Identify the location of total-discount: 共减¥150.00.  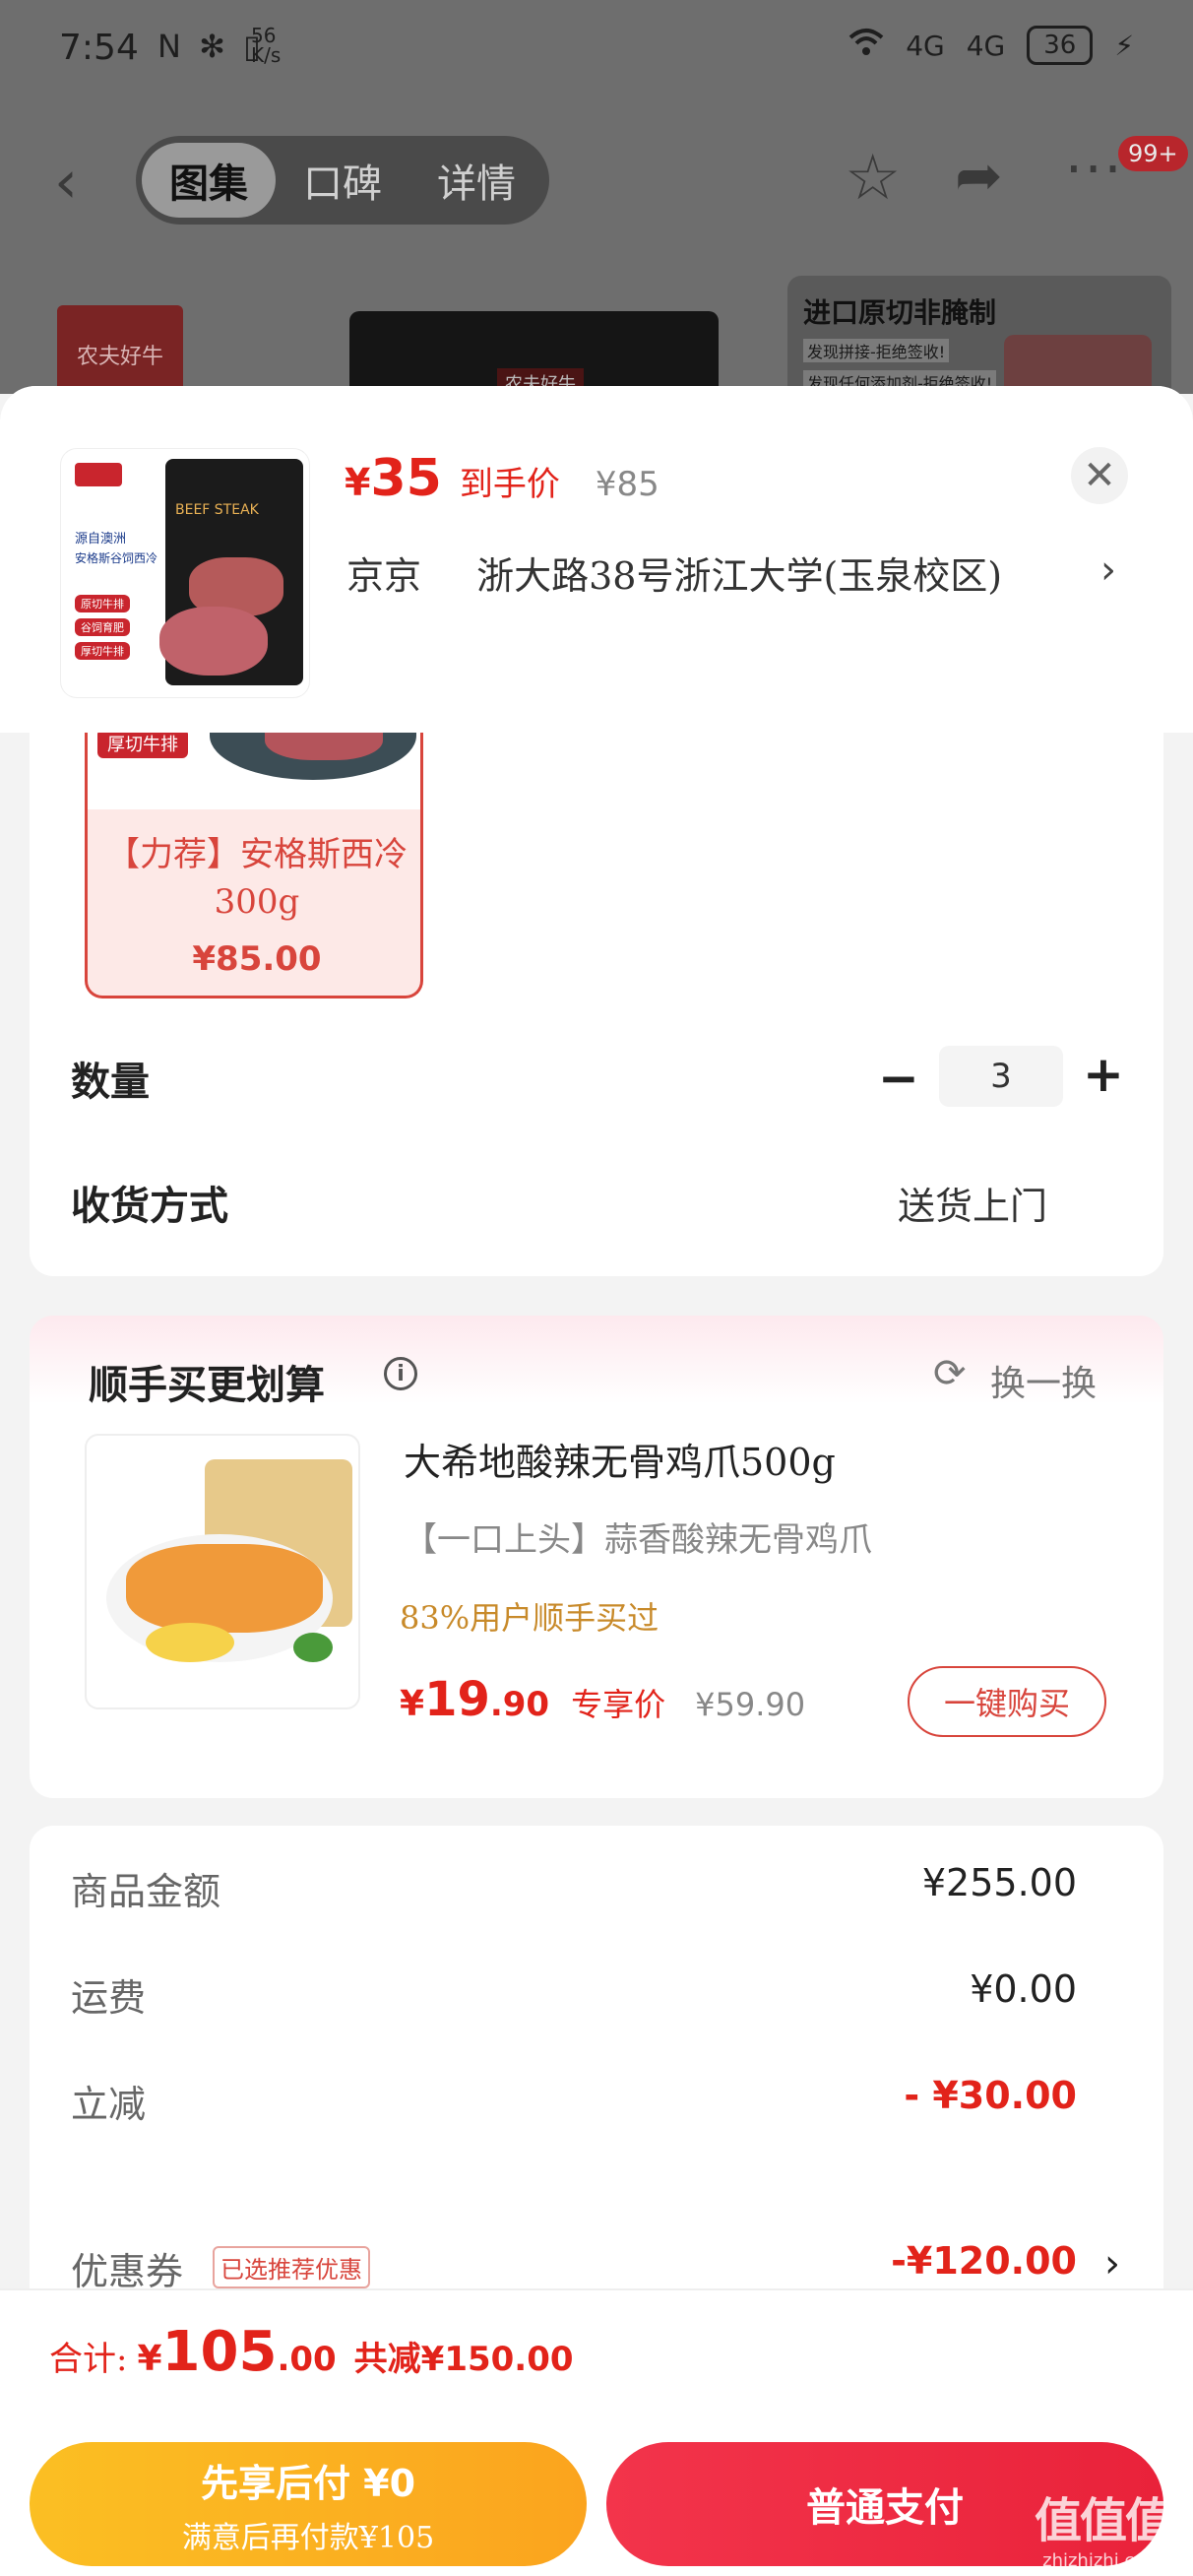
(463, 2359).